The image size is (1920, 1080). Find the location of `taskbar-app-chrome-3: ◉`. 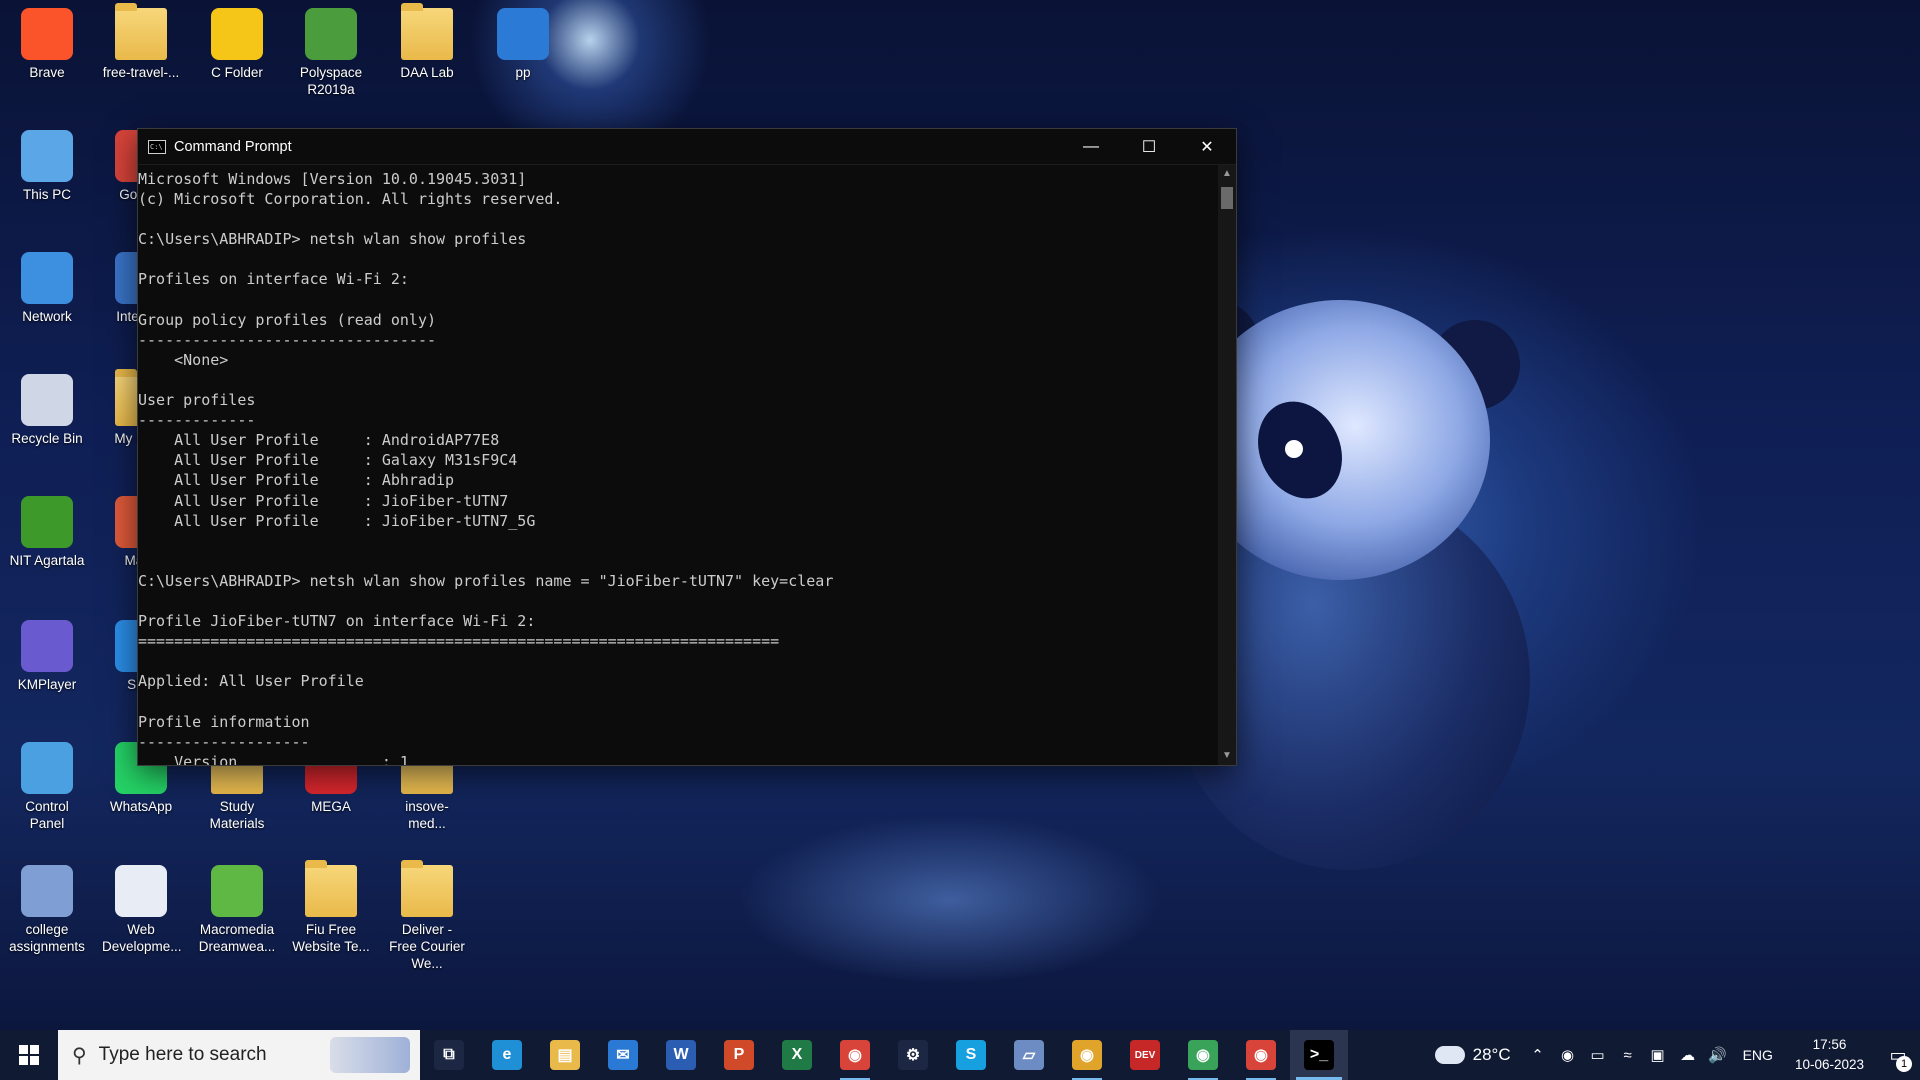

taskbar-app-chrome-3: ◉ is located at coordinates (1203, 1055).